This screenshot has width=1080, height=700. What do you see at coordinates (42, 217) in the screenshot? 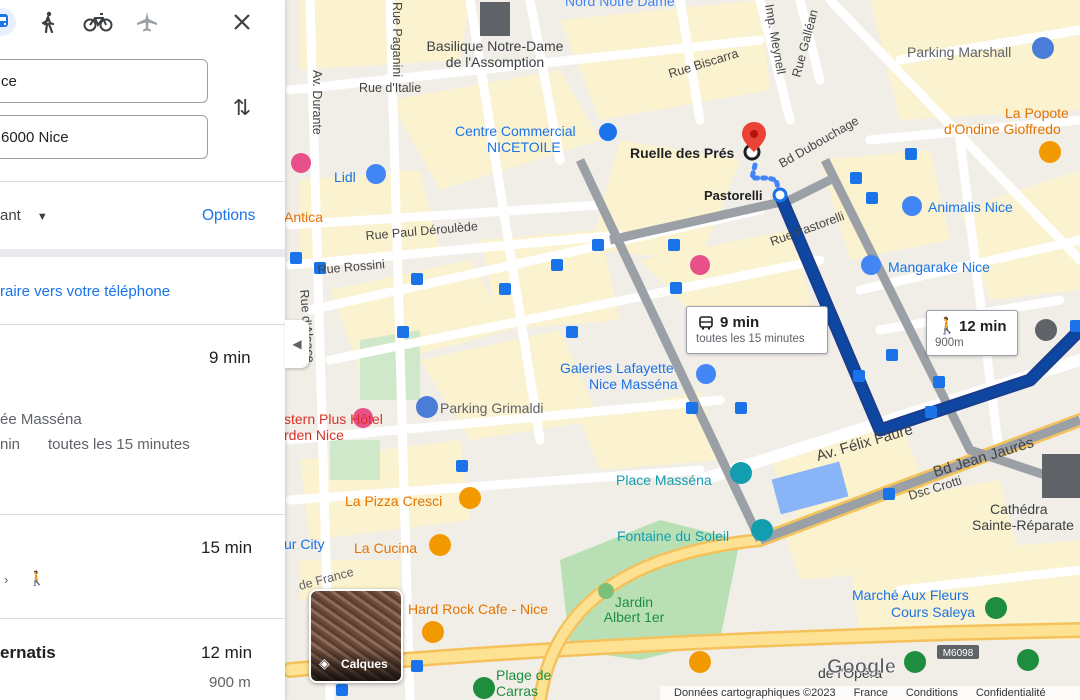
I see `dropdown-arrow-icon: ▼` at bounding box center [42, 217].